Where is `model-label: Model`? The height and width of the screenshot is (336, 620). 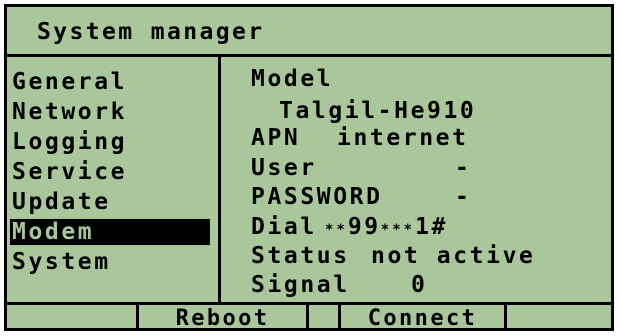
model-label: Model is located at coordinates (292, 79).